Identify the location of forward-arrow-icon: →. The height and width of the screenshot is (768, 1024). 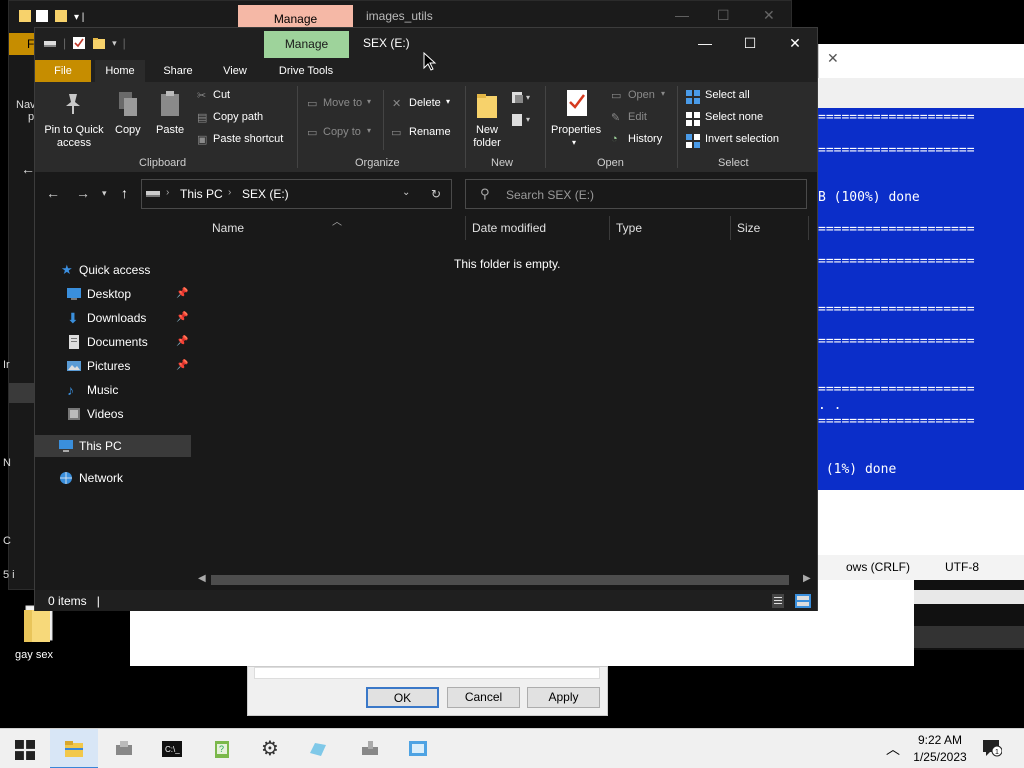
(83, 193).